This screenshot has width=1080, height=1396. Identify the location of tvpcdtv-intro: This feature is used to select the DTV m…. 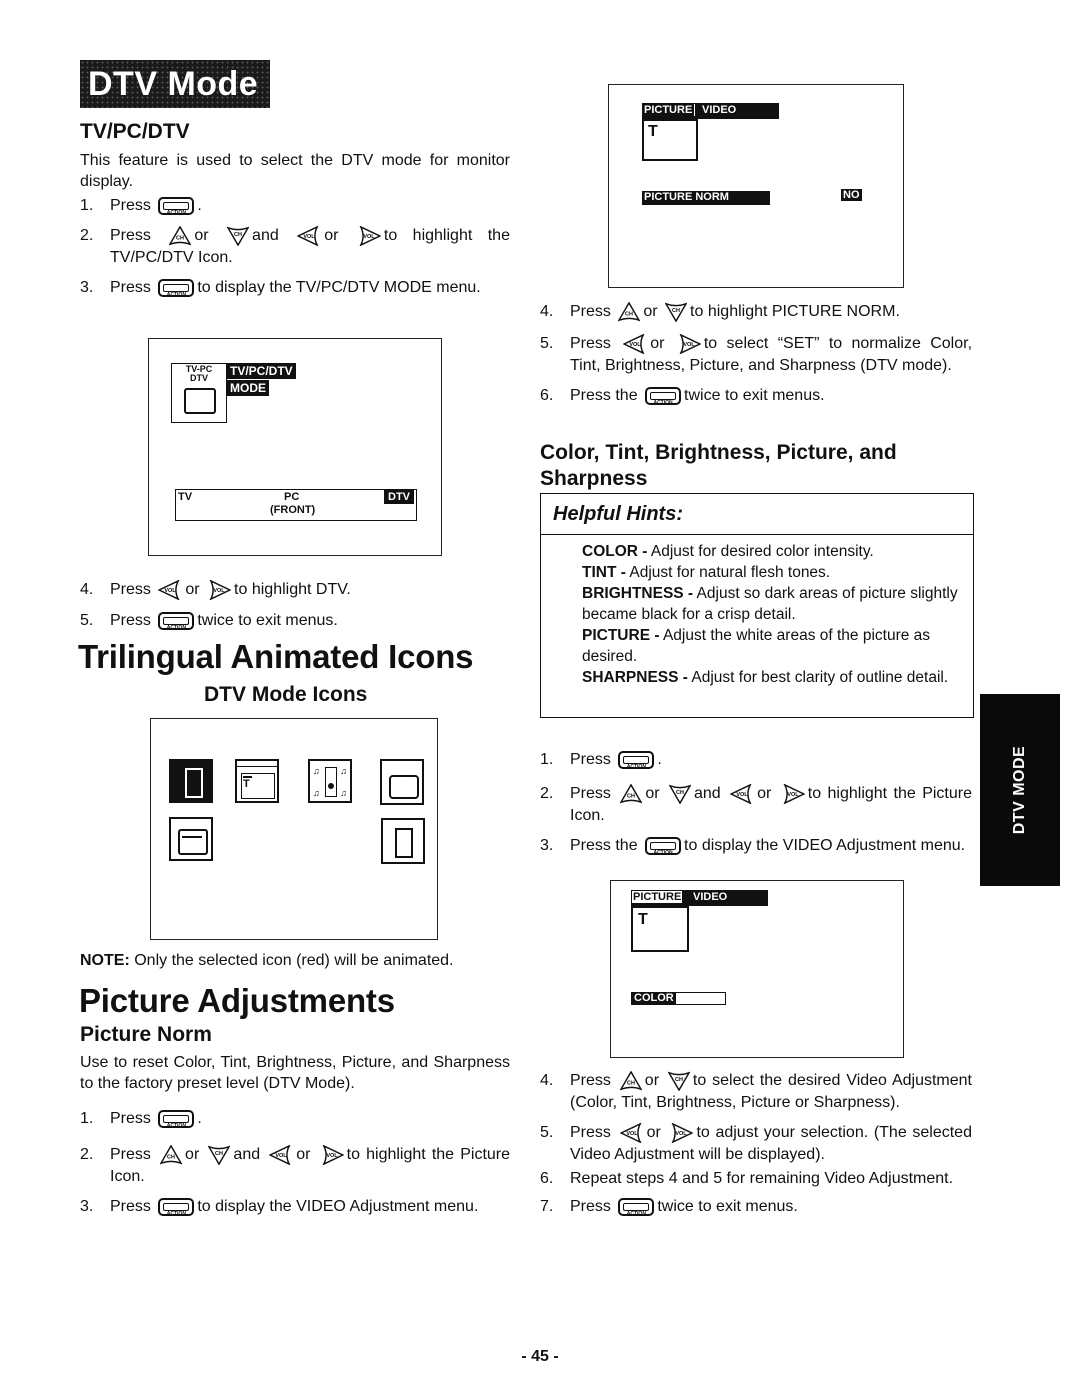
(295, 171).